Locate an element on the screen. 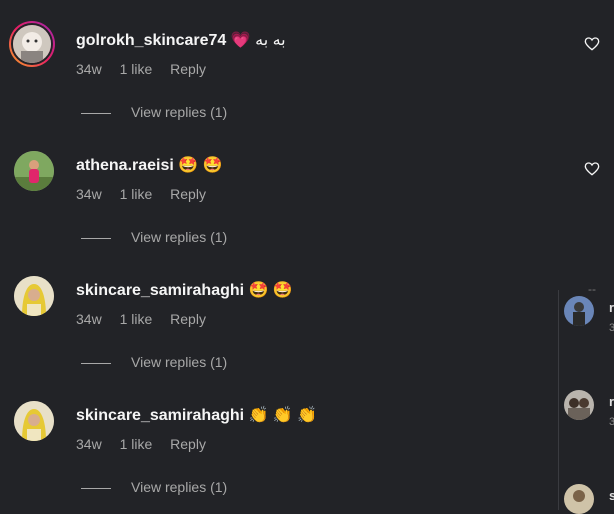  comment-text: 💗 به به is located at coordinates (258, 40).